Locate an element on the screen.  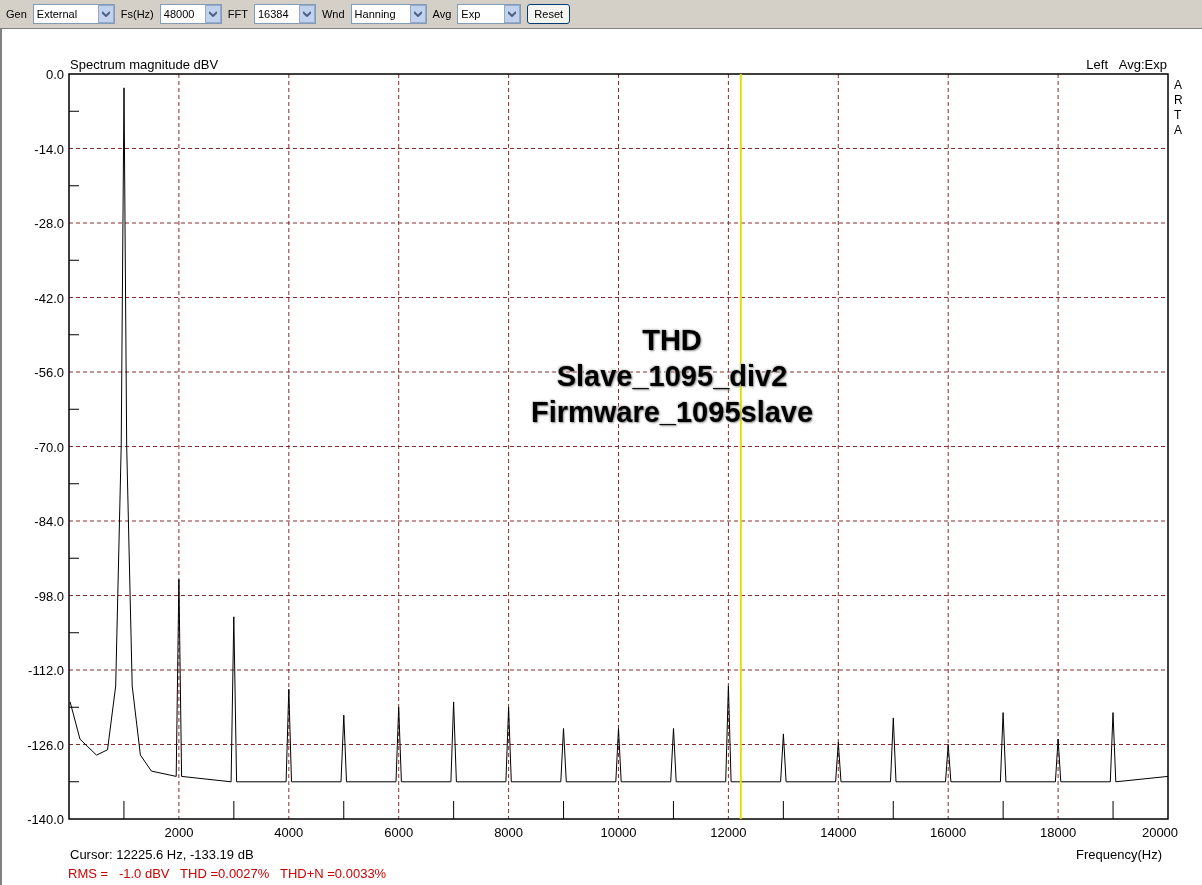
x-axis-label: 8000 is located at coordinates (509, 832).